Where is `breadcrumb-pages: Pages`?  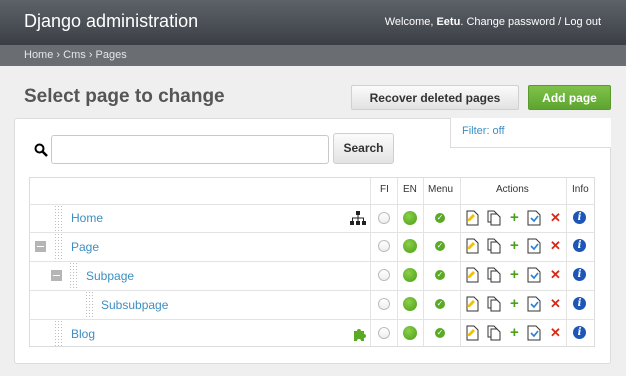
breadcrumb-pages: Pages is located at coordinates (111, 55).